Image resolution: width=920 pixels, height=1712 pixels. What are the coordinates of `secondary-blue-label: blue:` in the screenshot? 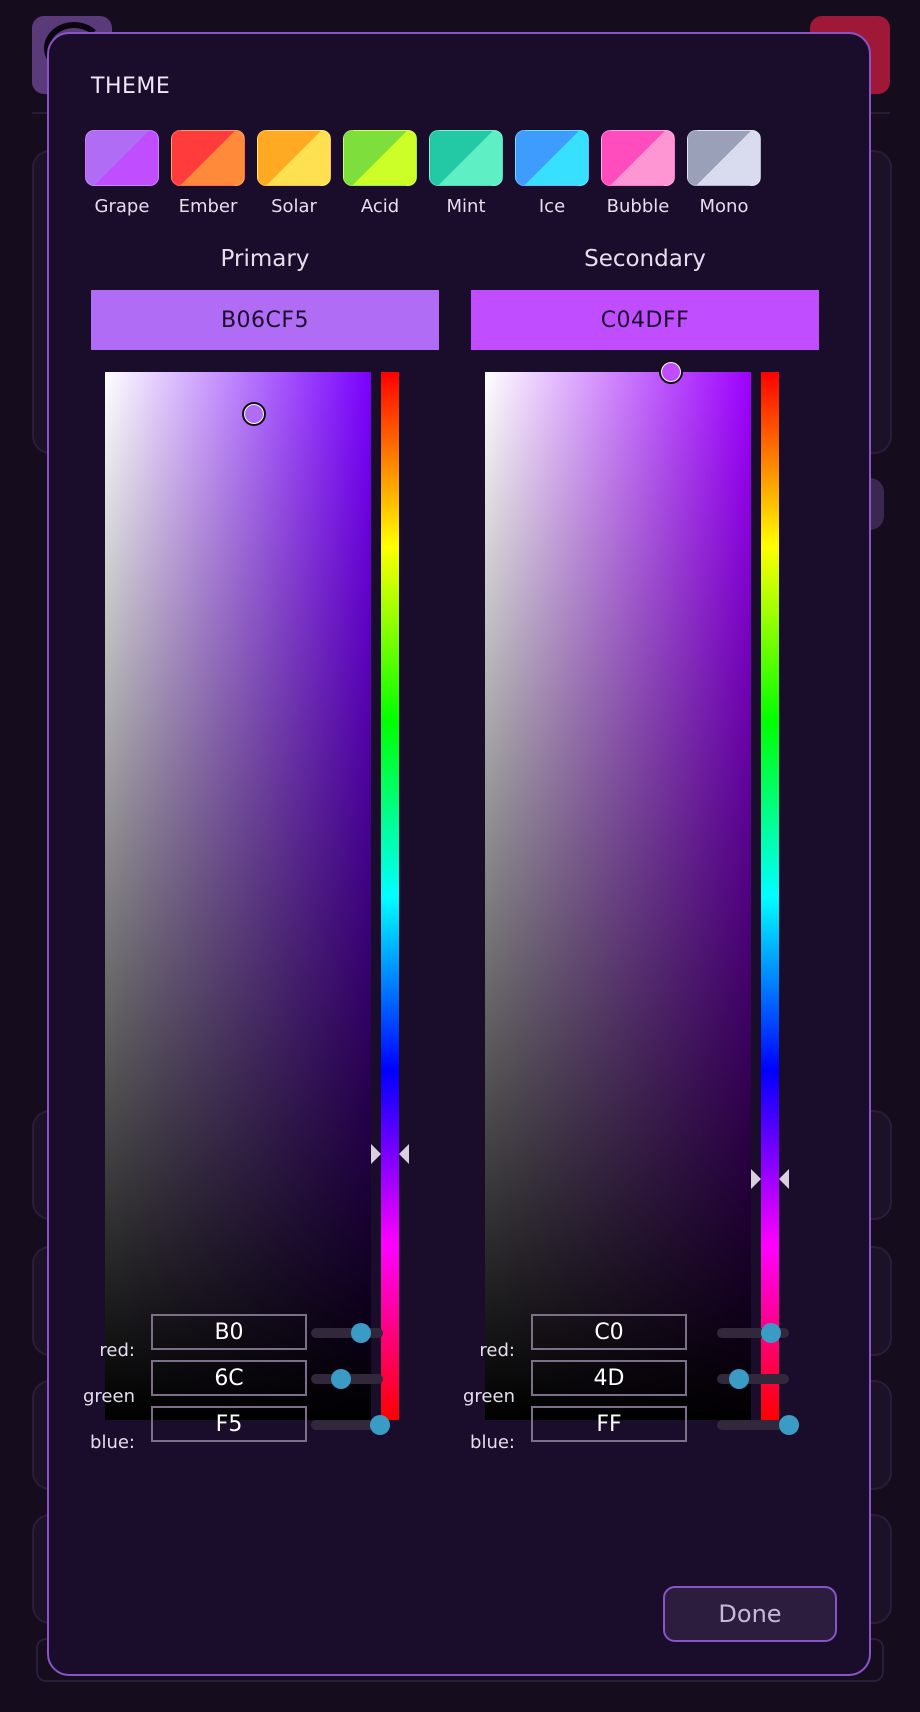 It's located at (492, 1442).